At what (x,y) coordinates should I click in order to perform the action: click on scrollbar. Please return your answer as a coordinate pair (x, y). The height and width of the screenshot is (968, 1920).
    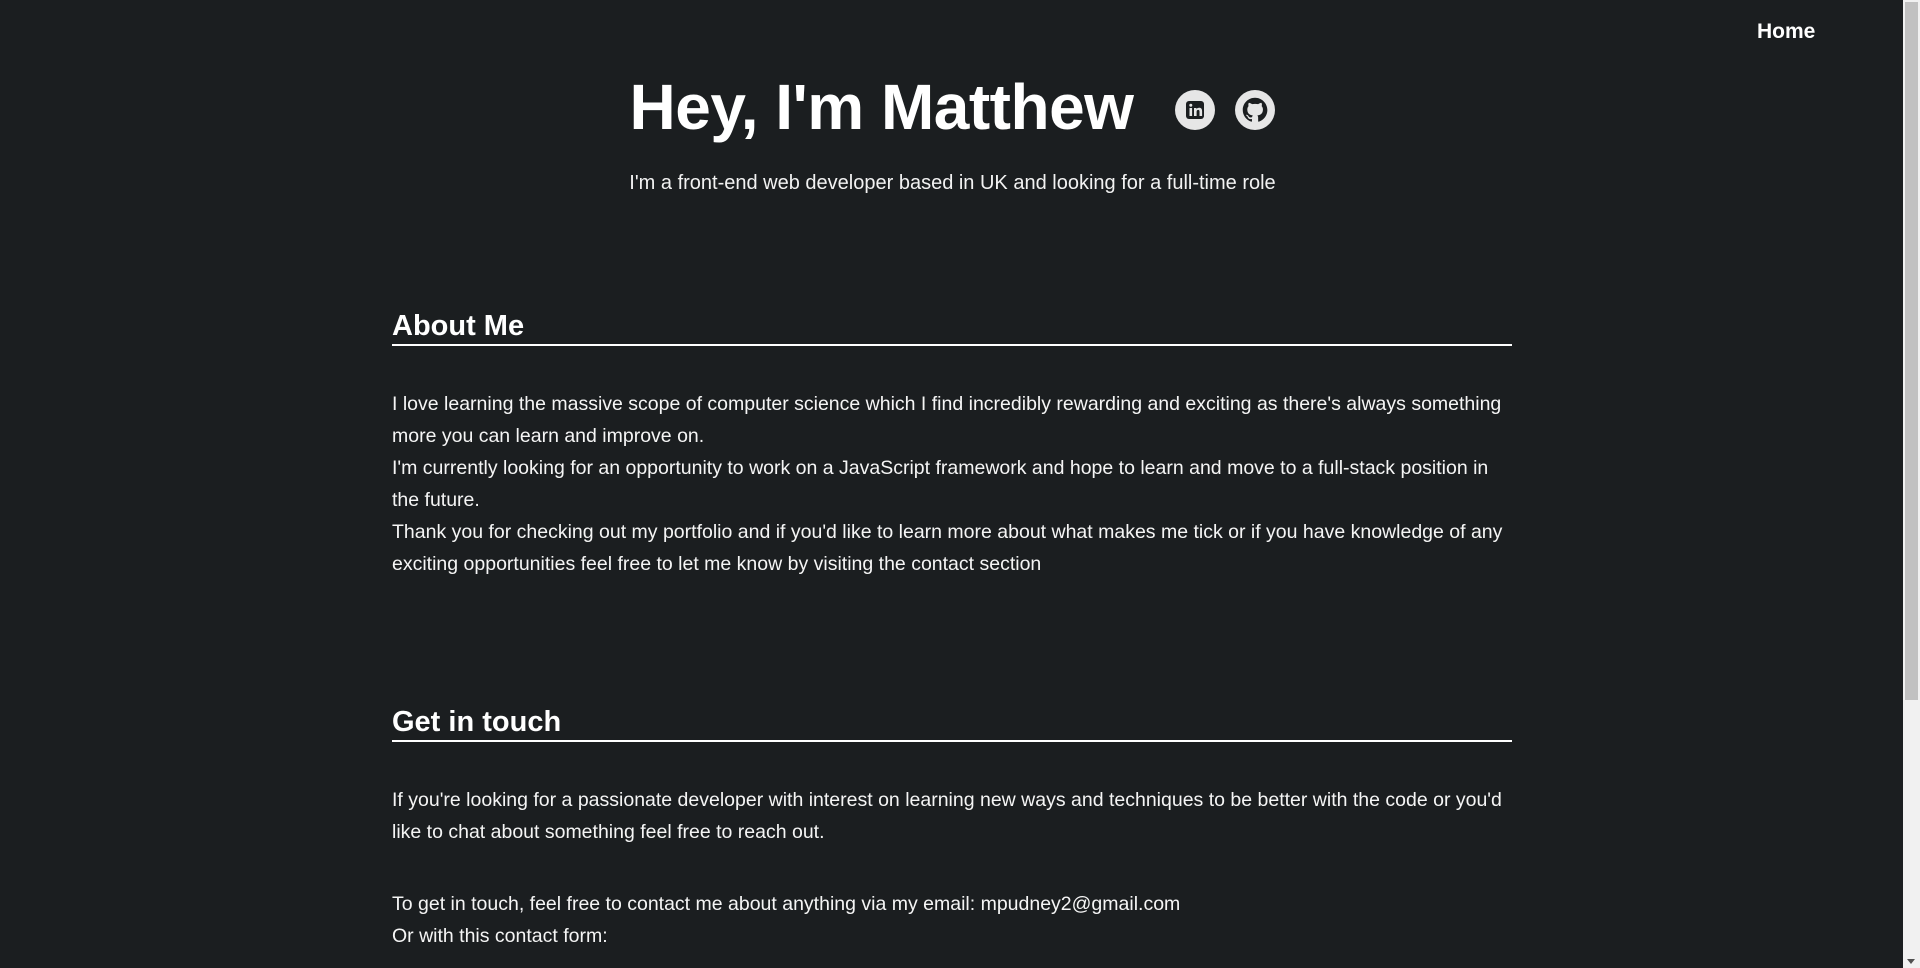
    Looking at the image, I should click on (1911, 484).